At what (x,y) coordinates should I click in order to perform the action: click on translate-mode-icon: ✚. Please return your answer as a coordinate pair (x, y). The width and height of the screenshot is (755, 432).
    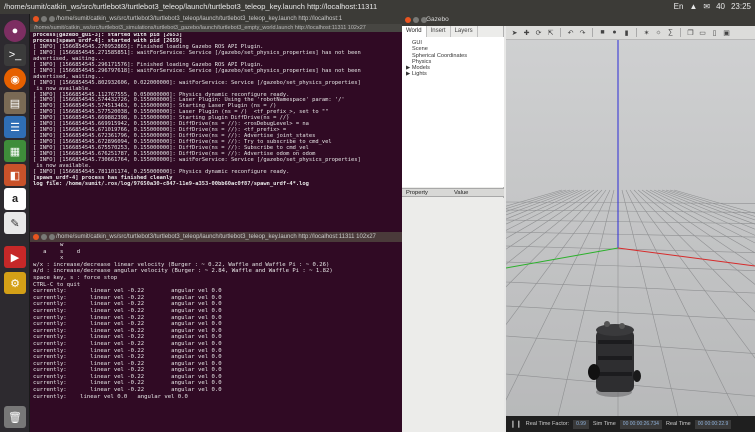
    Looking at the image, I should click on (526, 32).